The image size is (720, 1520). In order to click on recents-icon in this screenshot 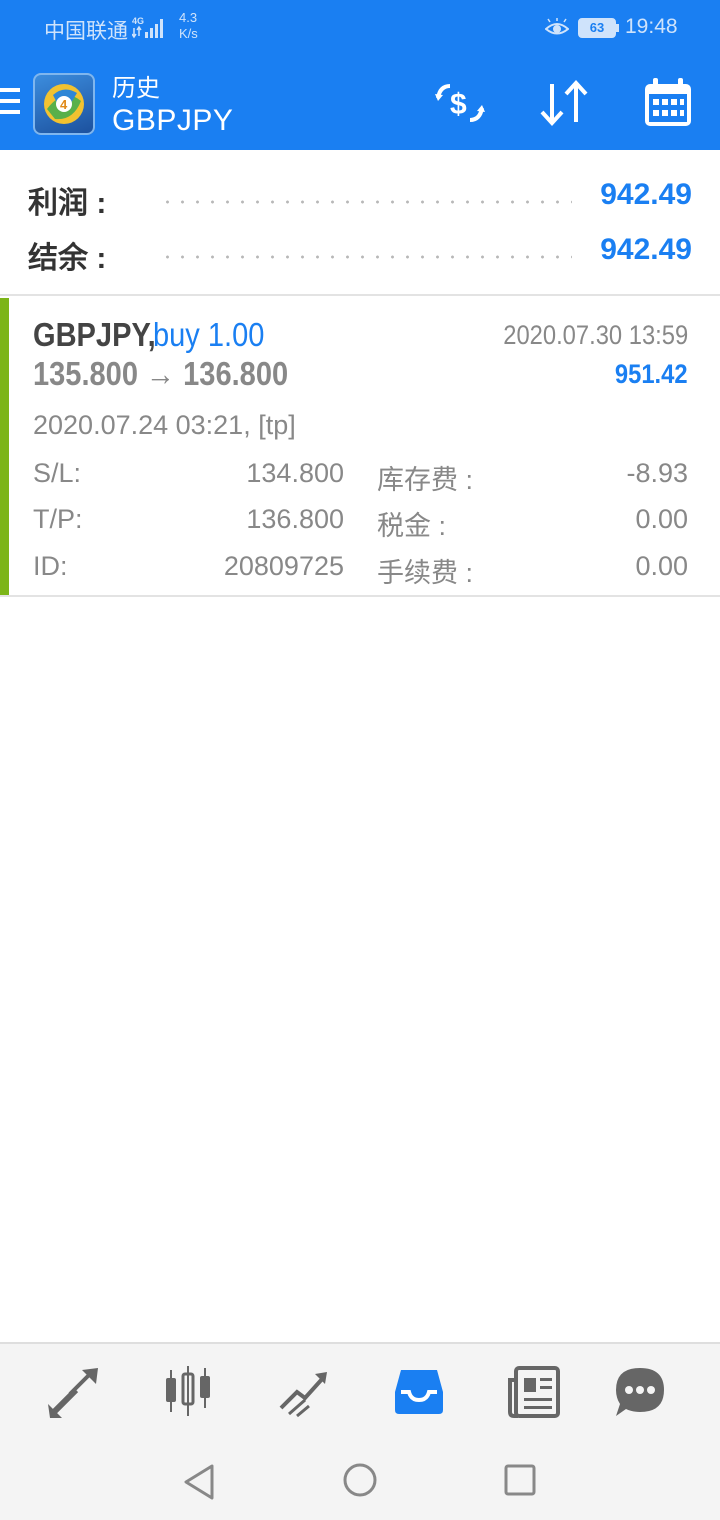, I will do `click(520, 1482)`.